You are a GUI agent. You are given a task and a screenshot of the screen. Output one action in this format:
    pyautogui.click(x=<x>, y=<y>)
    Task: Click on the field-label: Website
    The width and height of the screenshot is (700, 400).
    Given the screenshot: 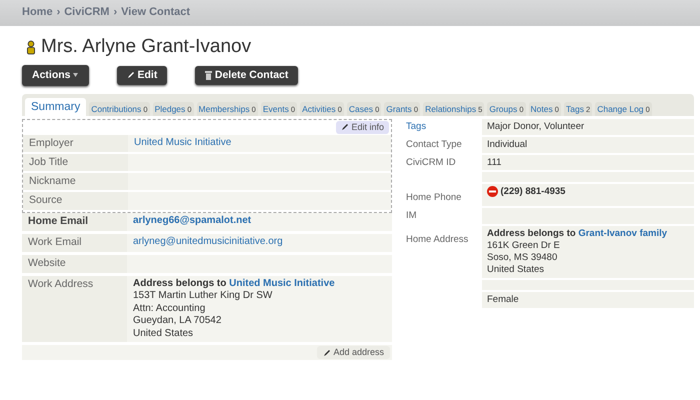 What is the action you would take?
    pyautogui.click(x=74, y=263)
    